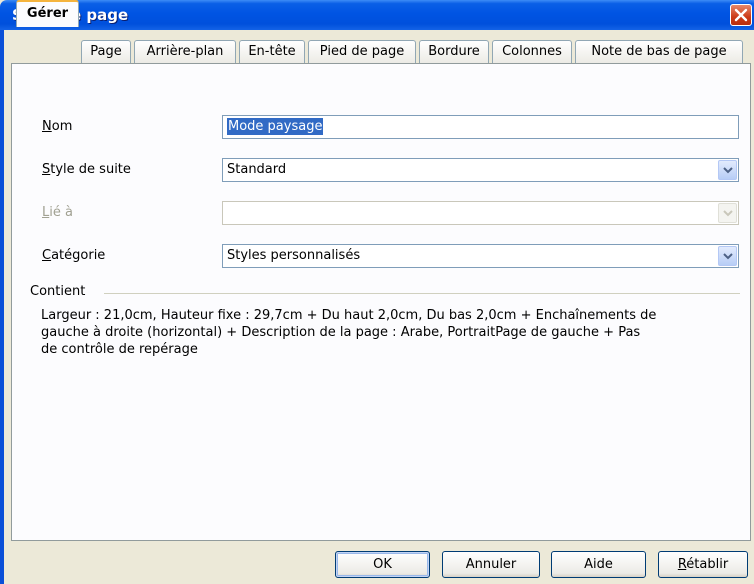  I want to click on linked-to-select, so click(480, 213).